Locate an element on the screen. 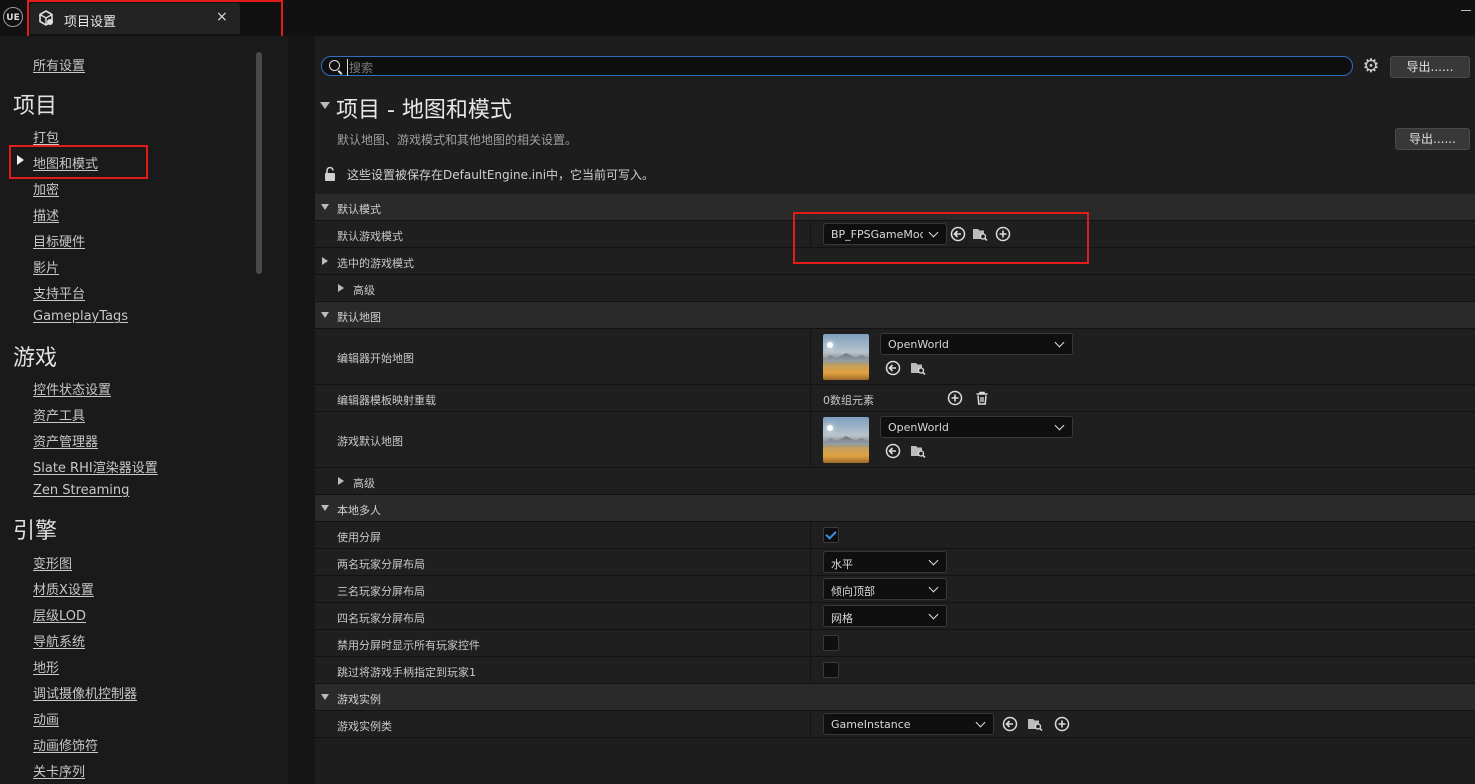  sidebar-item-gameplay-tags: GameplayTags is located at coordinates (80, 316).